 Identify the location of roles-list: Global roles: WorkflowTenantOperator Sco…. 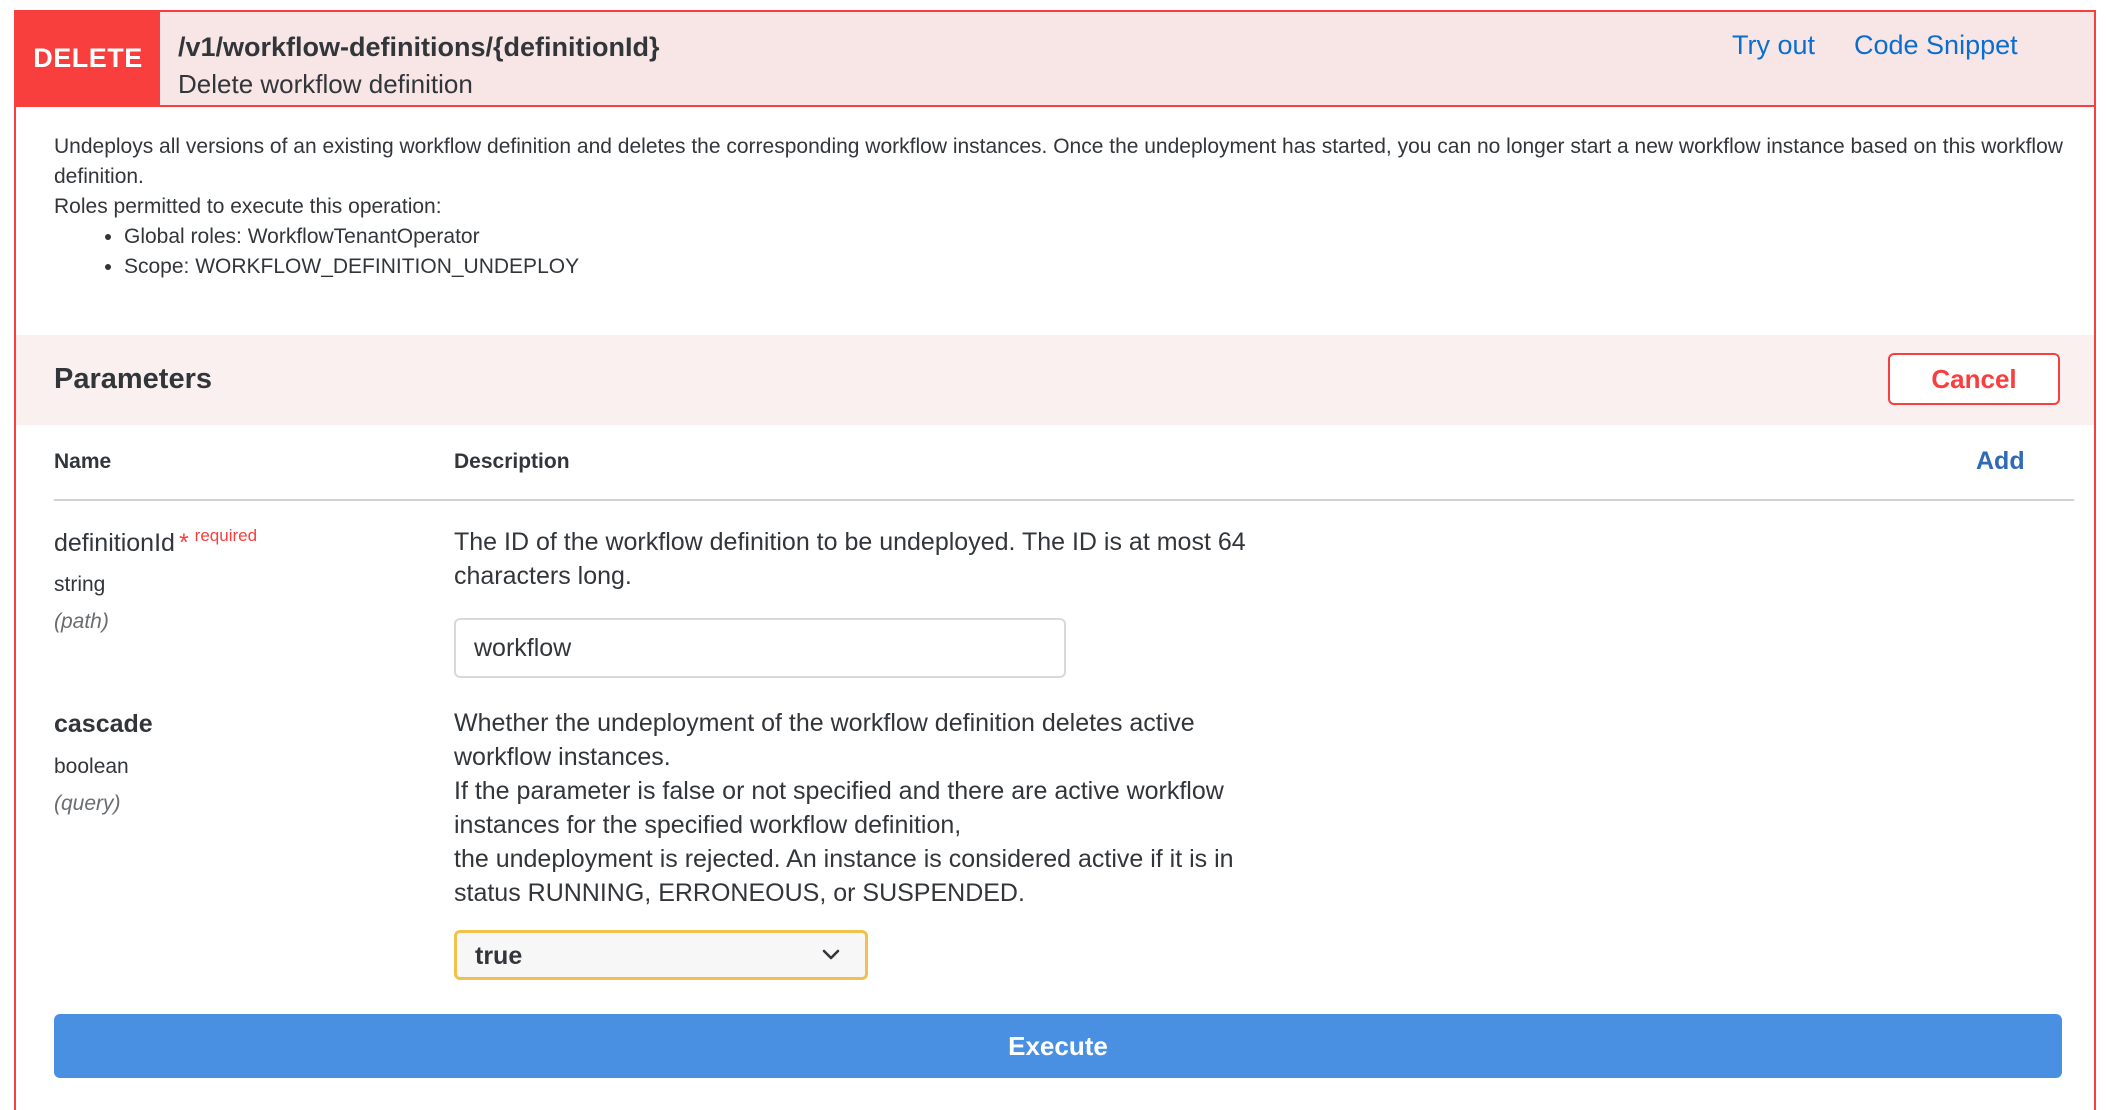
(1059, 252).